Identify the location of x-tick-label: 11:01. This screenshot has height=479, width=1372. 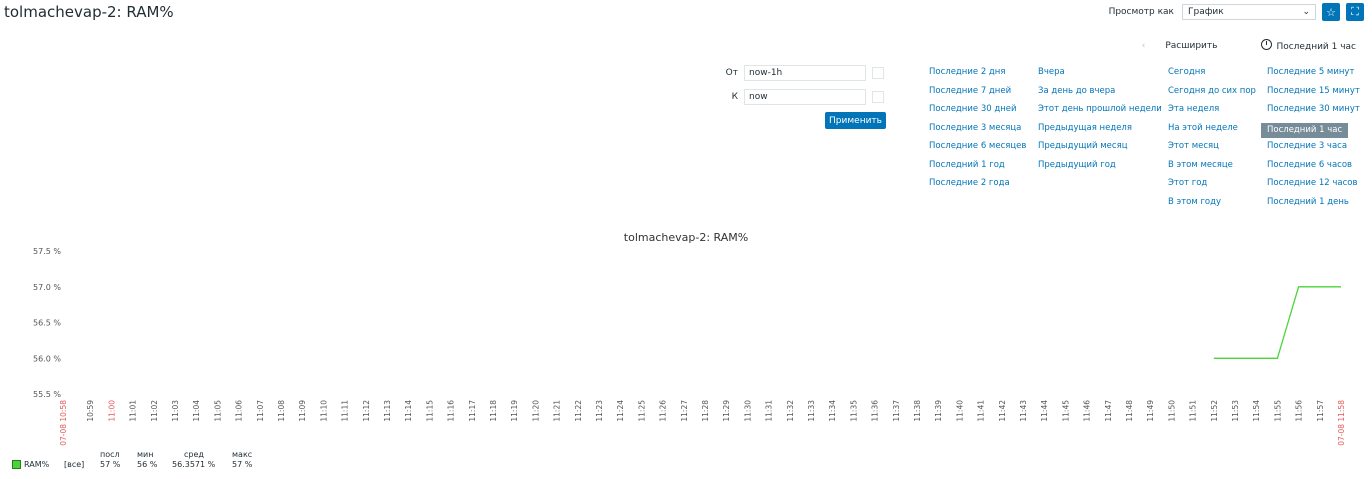
(133, 411).